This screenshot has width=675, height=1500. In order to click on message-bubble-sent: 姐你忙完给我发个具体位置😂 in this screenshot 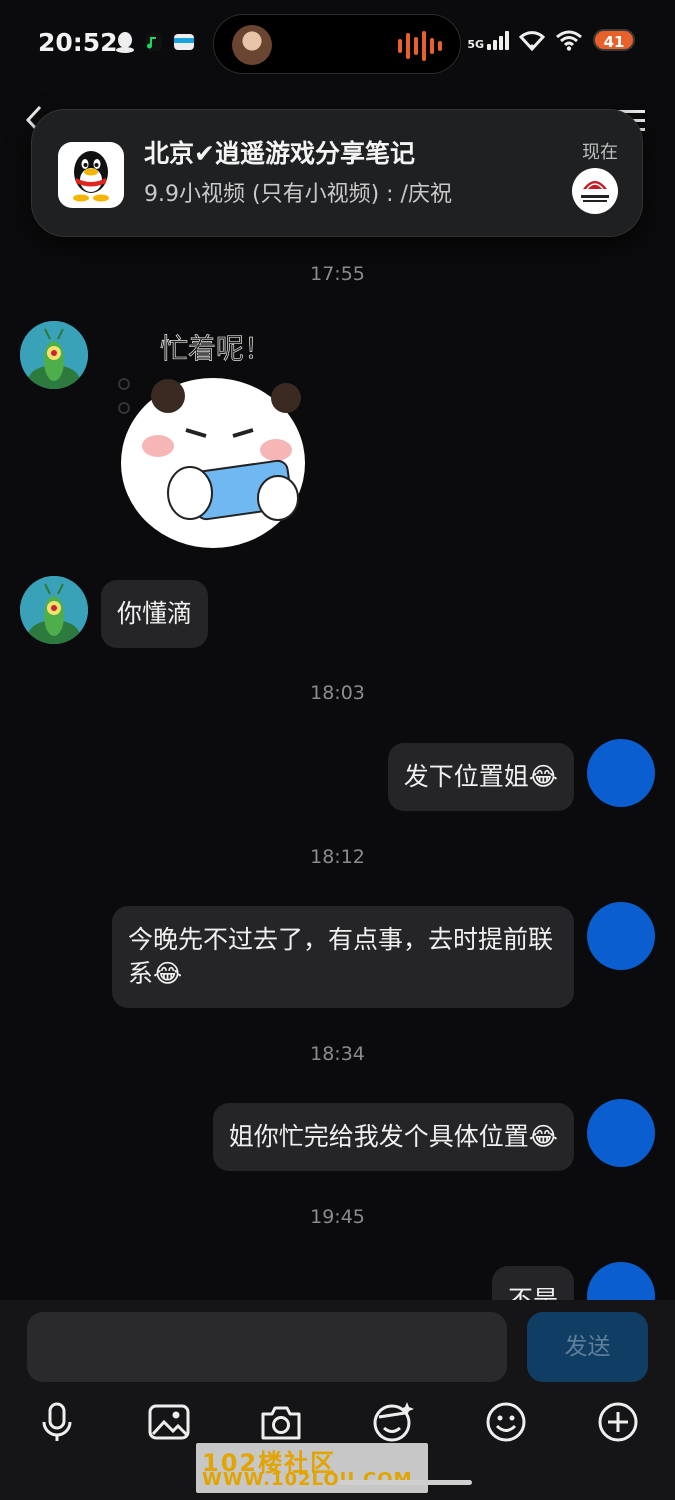, I will do `click(393, 1137)`.